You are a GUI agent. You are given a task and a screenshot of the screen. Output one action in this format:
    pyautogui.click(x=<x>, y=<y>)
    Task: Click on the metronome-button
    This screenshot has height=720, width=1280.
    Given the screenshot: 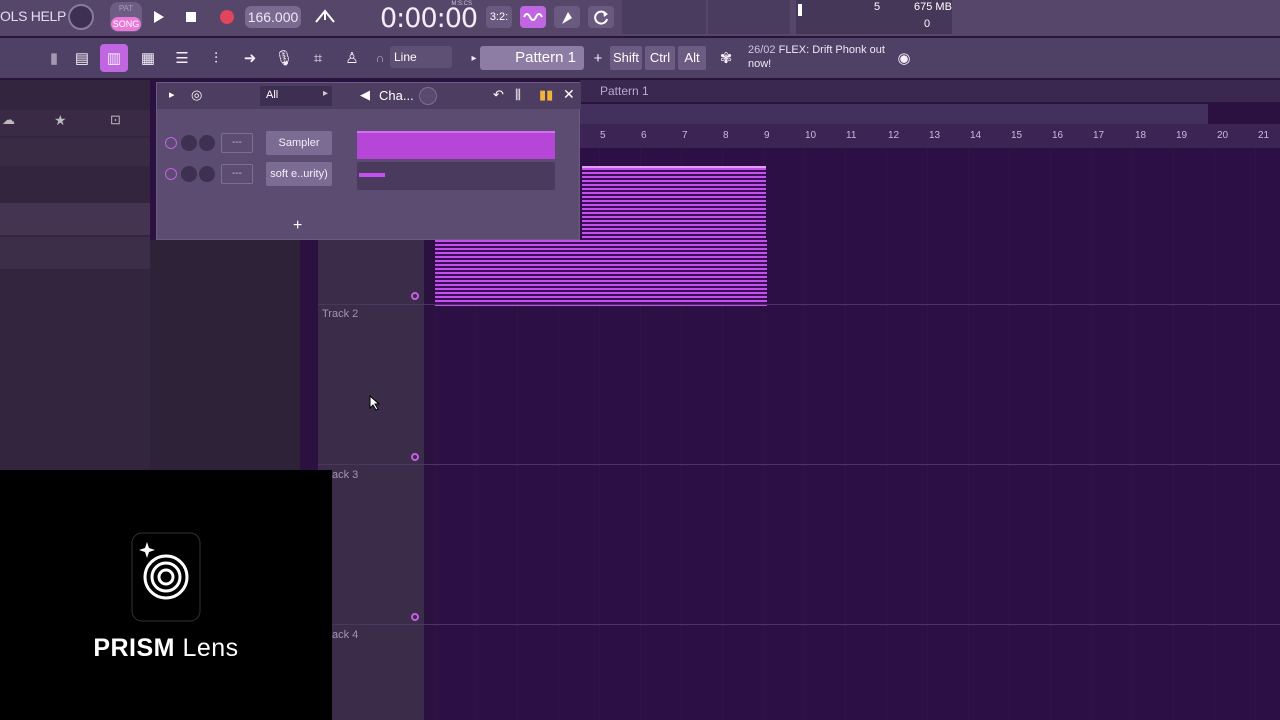 What is the action you would take?
    pyautogui.click(x=325, y=17)
    